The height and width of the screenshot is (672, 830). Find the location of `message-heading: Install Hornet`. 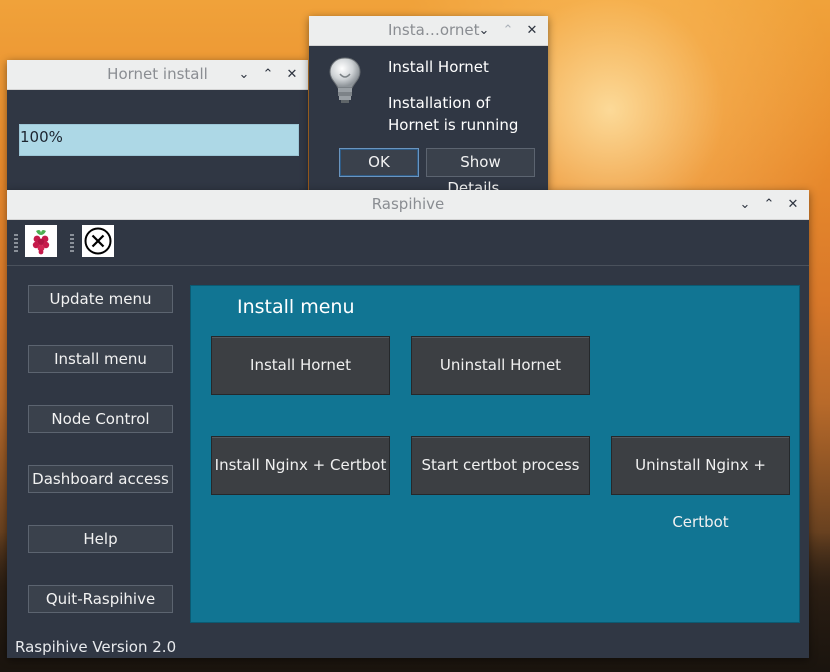

message-heading: Install Hornet is located at coordinates (438, 67).